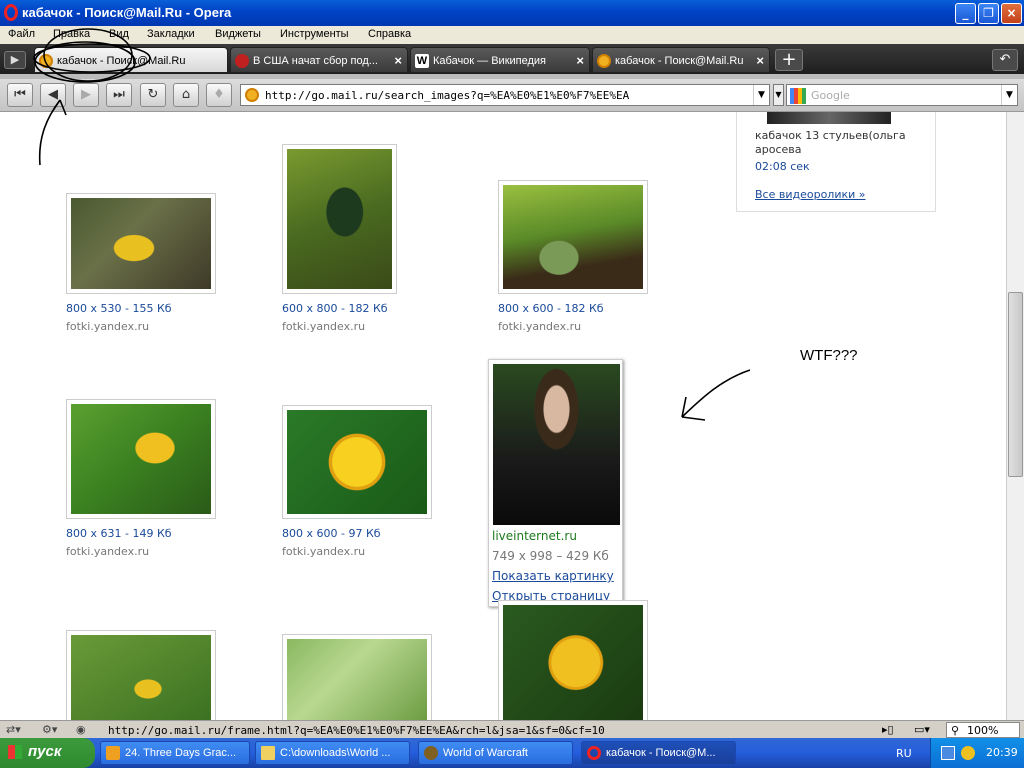 The height and width of the screenshot is (768, 1024). What do you see at coordinates (798, 96) in the screenshot?
I see `google-icon` at bounding box center [798, 96].